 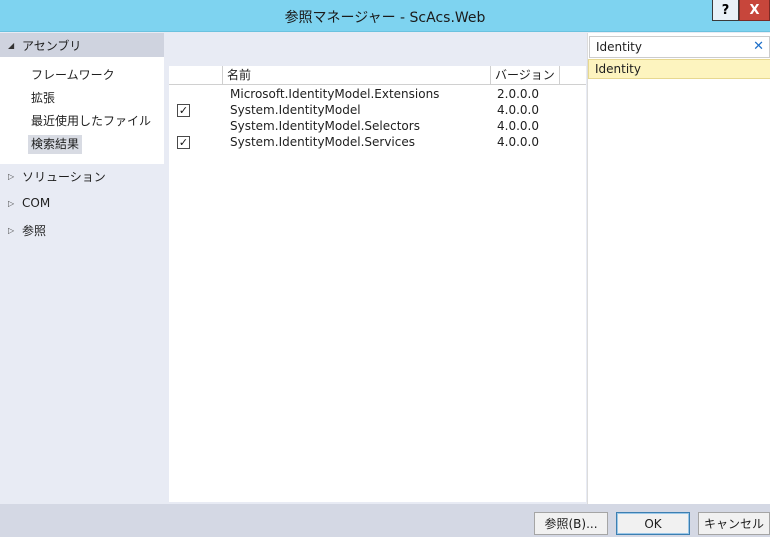 What do you see at coordinates (679, 69) in the screenshot?
I see `search-suggestion: Identity` at bounding box center [679, 69].